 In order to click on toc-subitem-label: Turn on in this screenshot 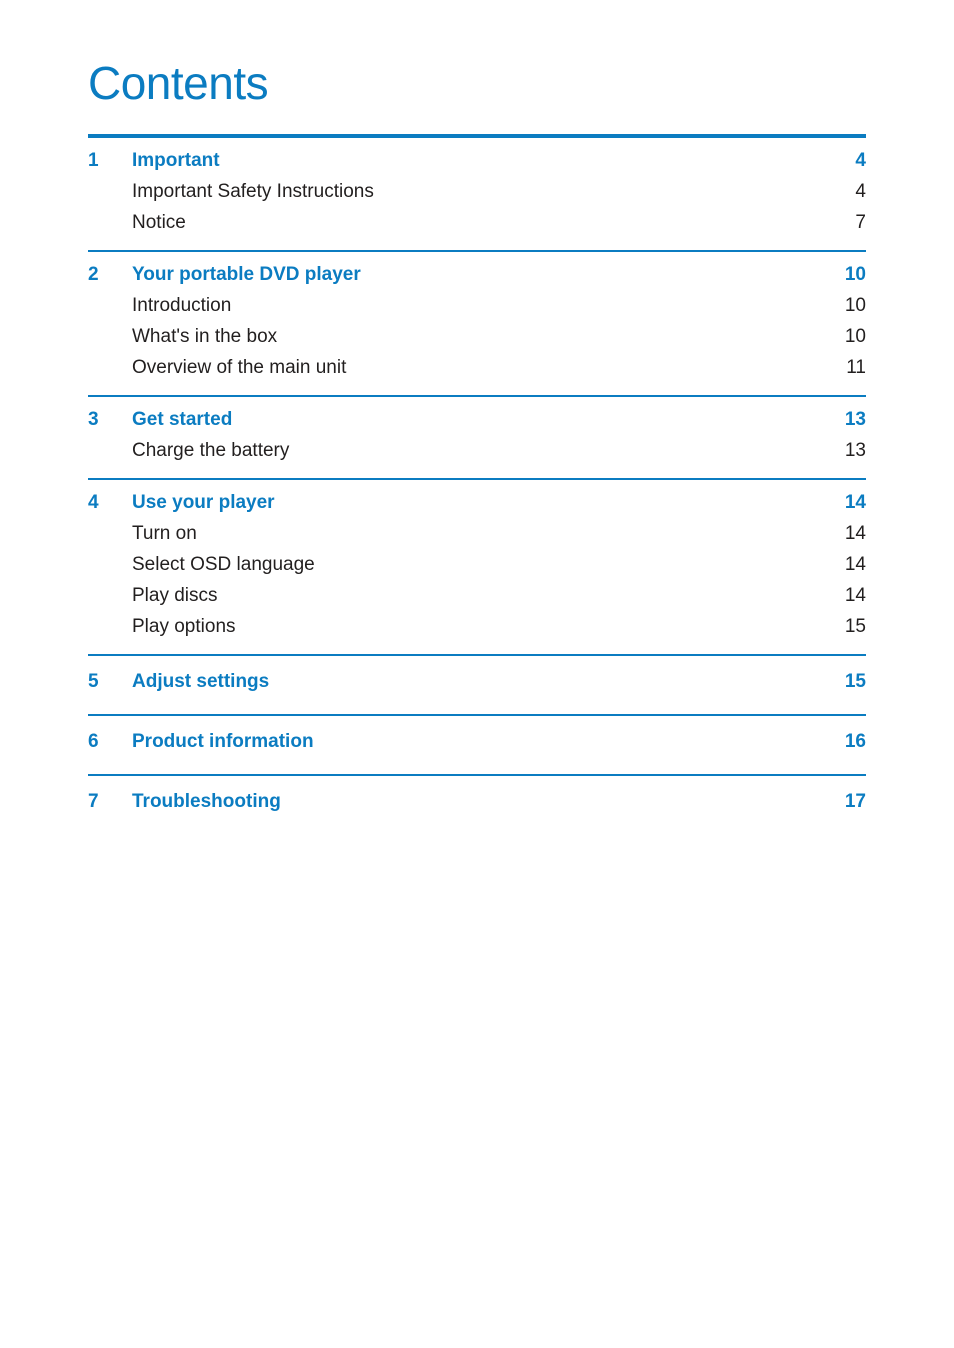, I will do `click(164, 533)`.